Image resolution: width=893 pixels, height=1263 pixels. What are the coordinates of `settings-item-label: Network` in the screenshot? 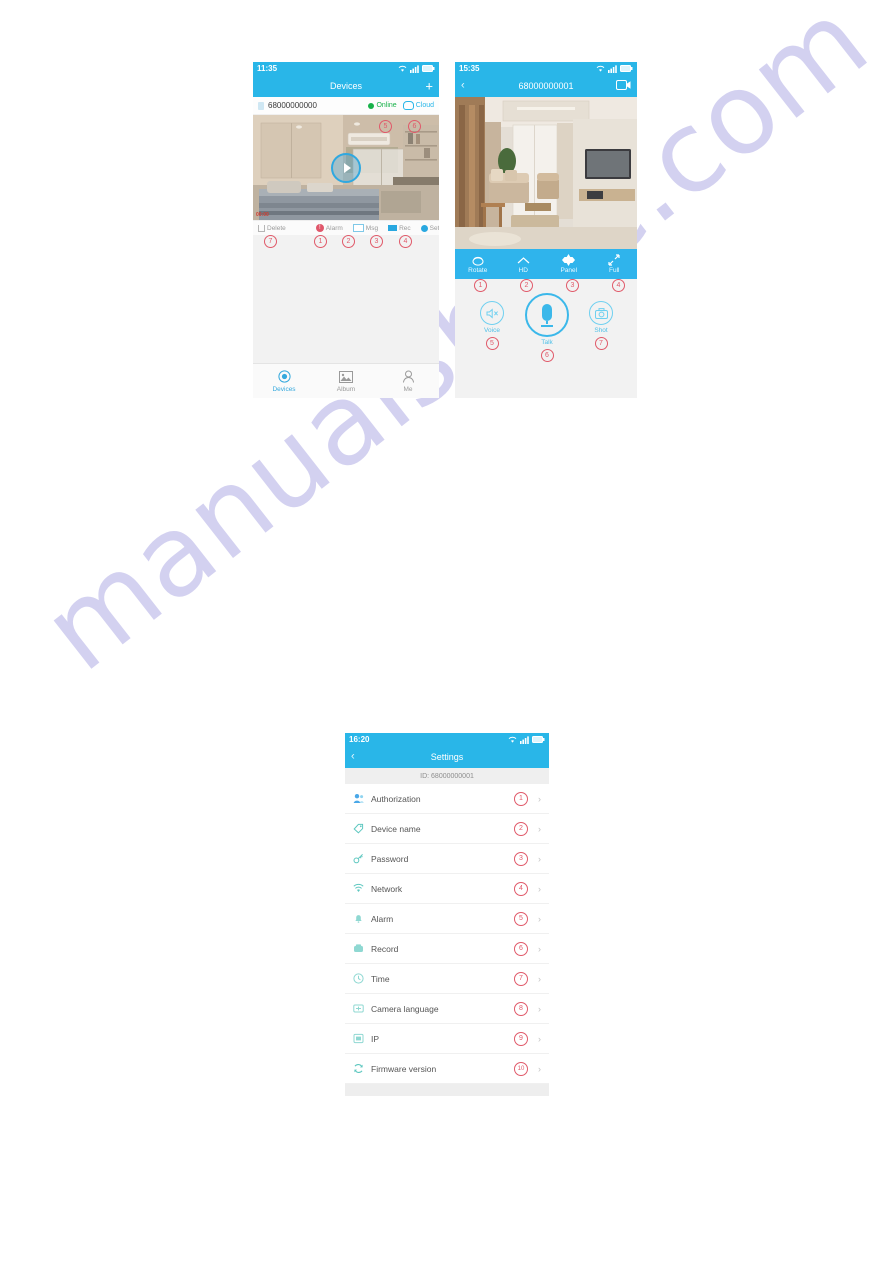 It's located at (387, 888).